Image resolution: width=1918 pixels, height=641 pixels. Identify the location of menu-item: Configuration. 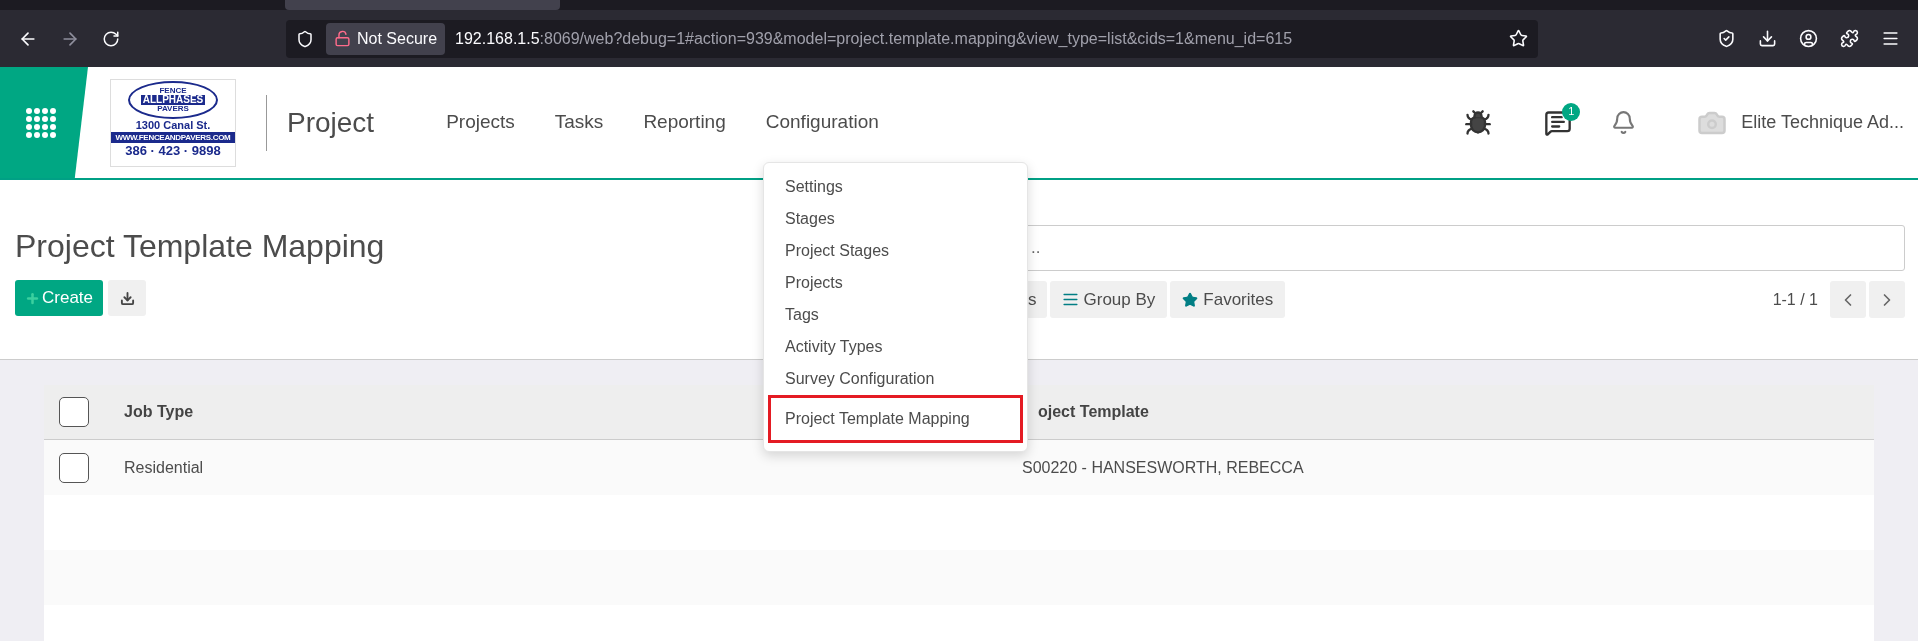
(822, 122).